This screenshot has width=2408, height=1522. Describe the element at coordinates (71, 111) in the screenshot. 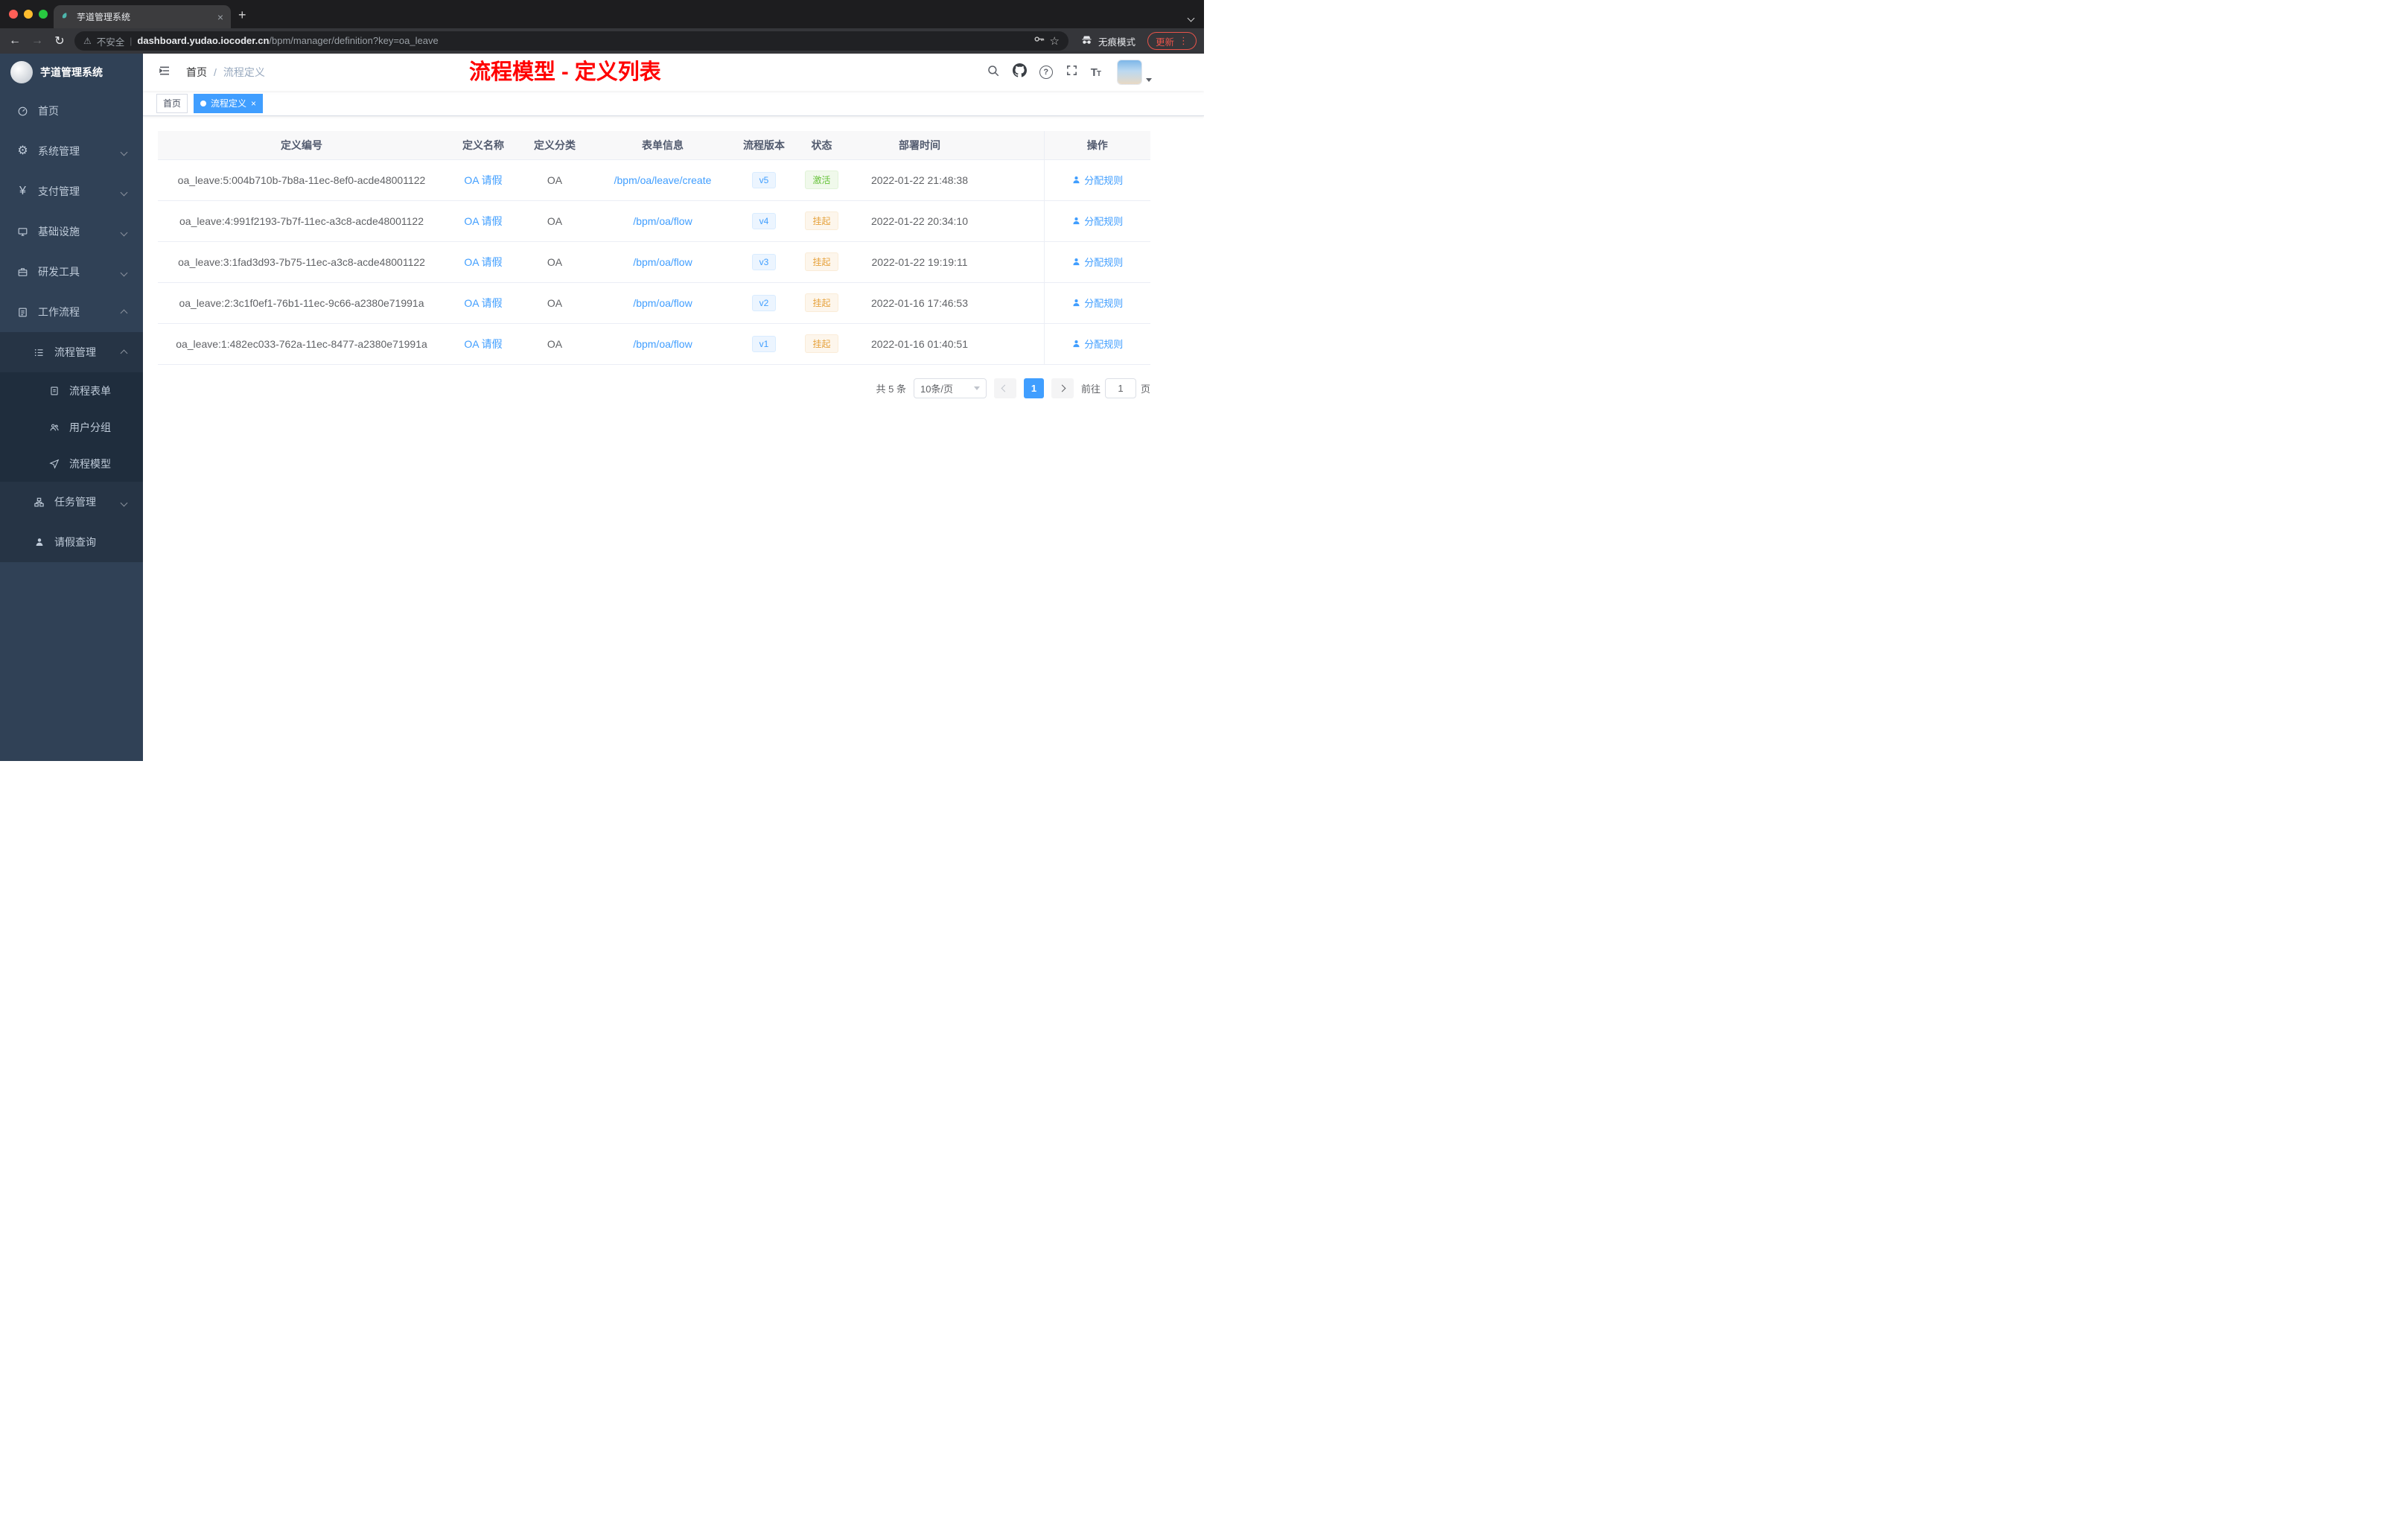

I see `sidebar-item-home: 首页` at that location.